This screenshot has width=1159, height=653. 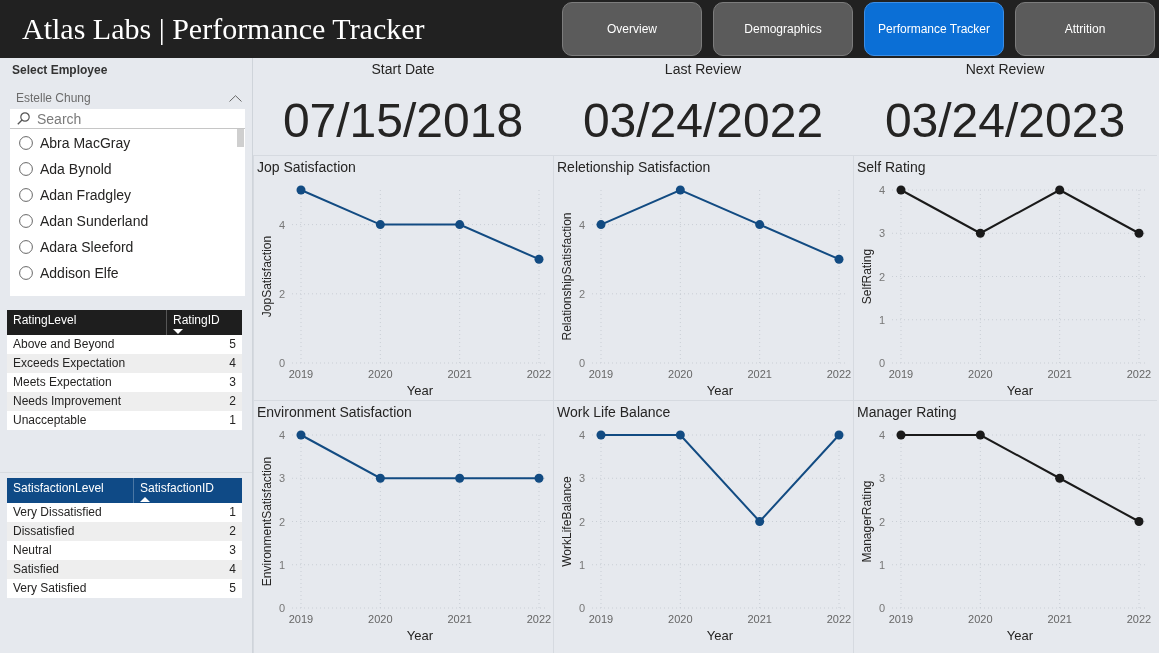 I want to click on column-header: RatingLevel, so click(x=86, y=322).